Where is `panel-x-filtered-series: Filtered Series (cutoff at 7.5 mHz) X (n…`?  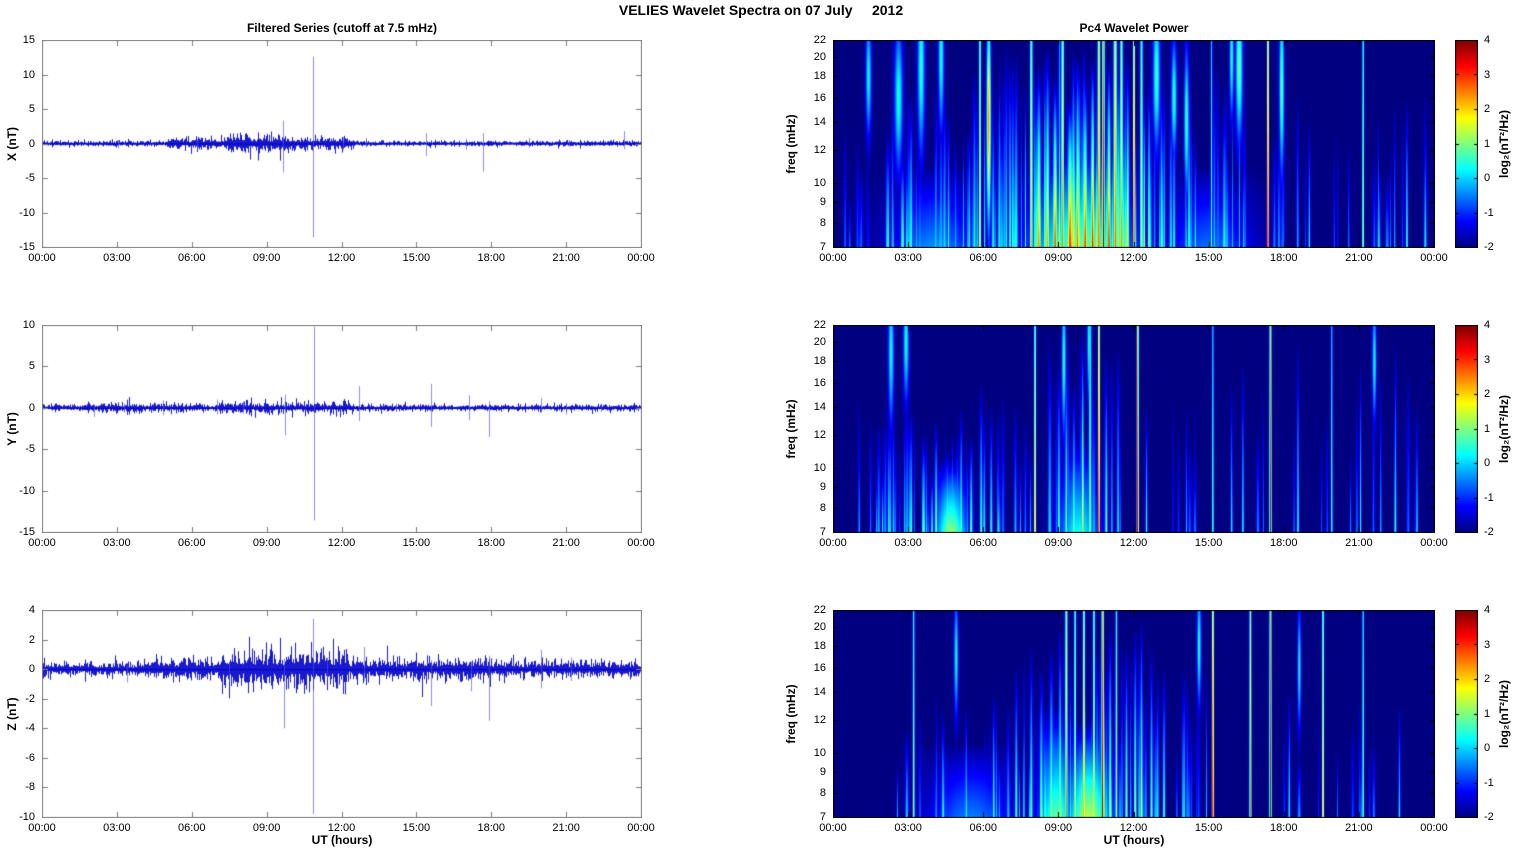
panel-x-filtered-series: Filtered Series (cutoff at 7.5 mHz) X (n… is located at coordinates (330, 142).